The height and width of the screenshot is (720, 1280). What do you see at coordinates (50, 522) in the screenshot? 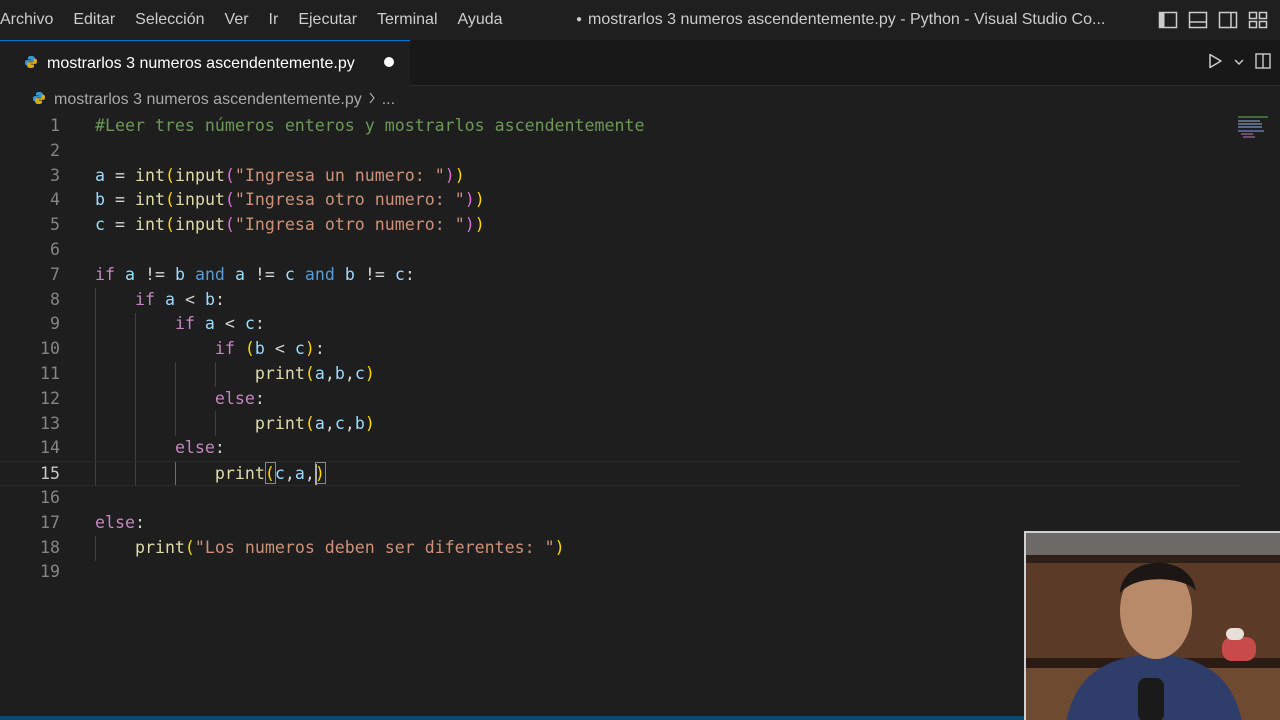
I see `line-number: 17` at bounding box center [50, 522].